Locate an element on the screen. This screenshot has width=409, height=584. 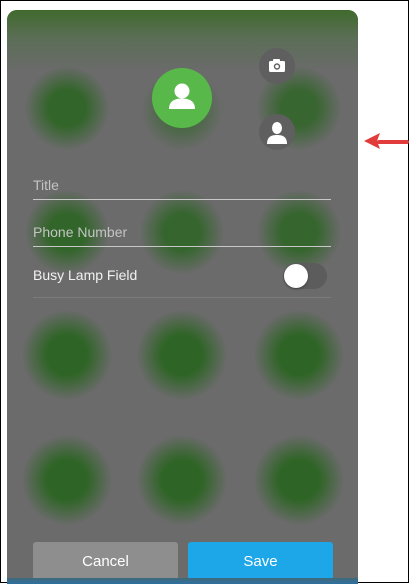
phone-number-input is located at coordinates (182, 232).